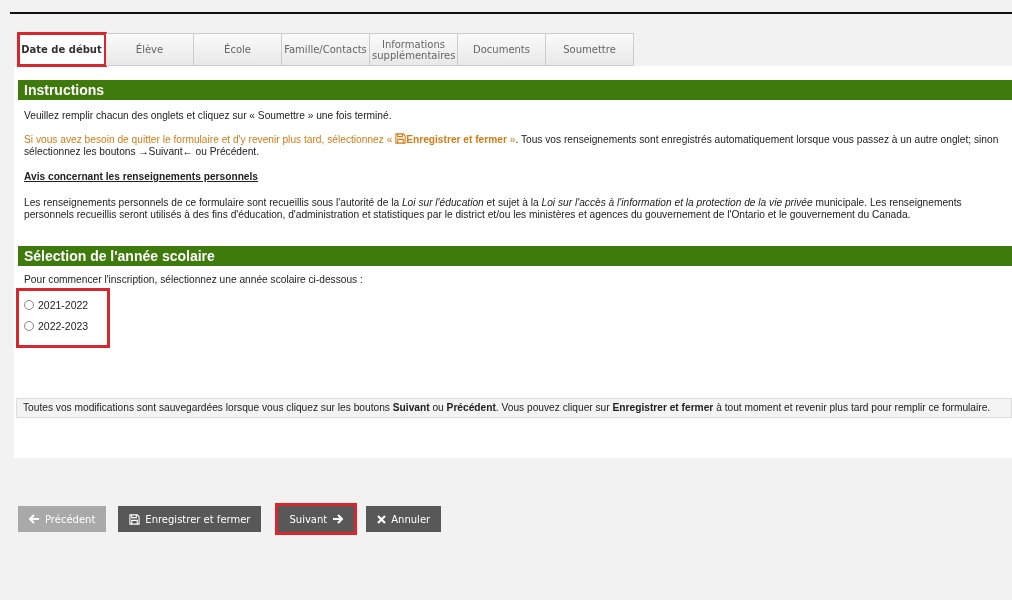 This screenshot has height=600, width=1012. What do you see at coordinates (404, 519) in the screenshot?
I see `cancel-button: Annuler` at bounding box center [404, 519].